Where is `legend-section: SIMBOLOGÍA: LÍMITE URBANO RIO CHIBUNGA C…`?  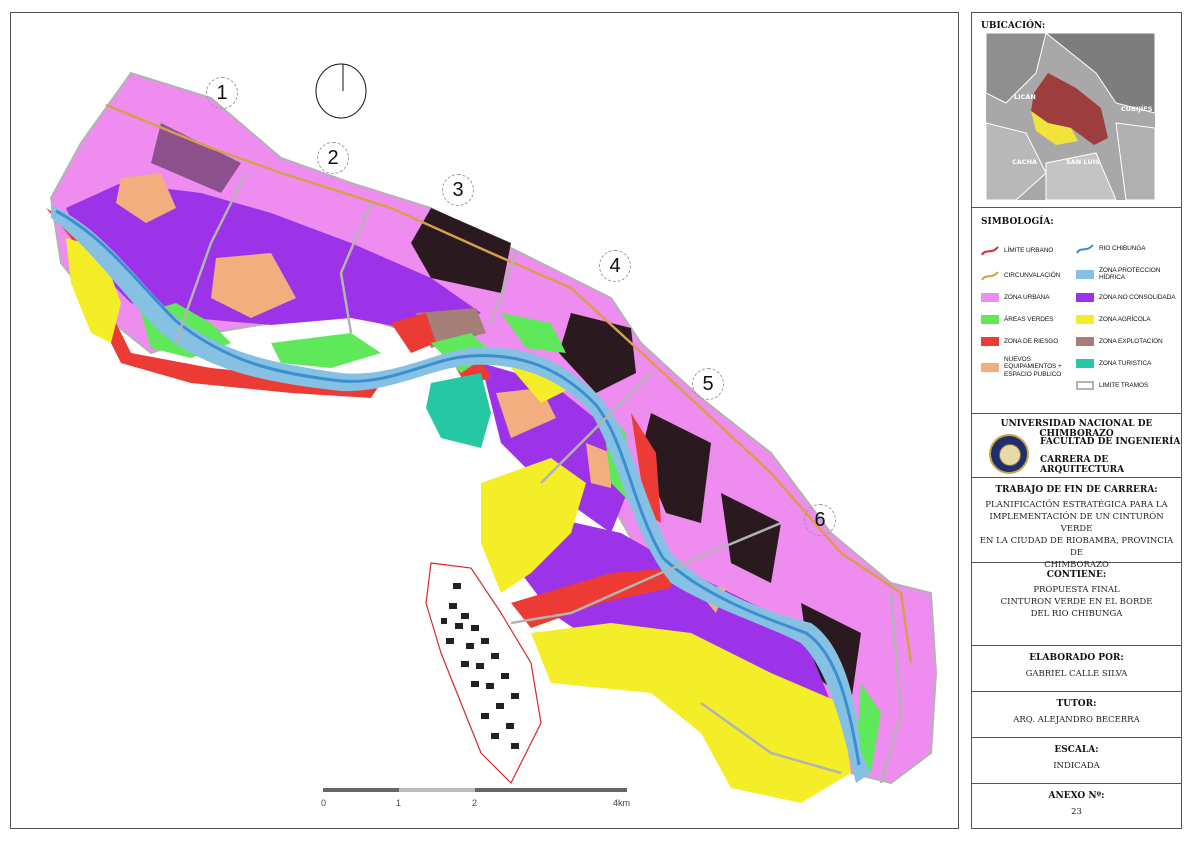 legend-section: SIMBOLOGÍA: LÍMITE URBANO RIO CHIBUNGA C… is located at coordinates (1076, 311).